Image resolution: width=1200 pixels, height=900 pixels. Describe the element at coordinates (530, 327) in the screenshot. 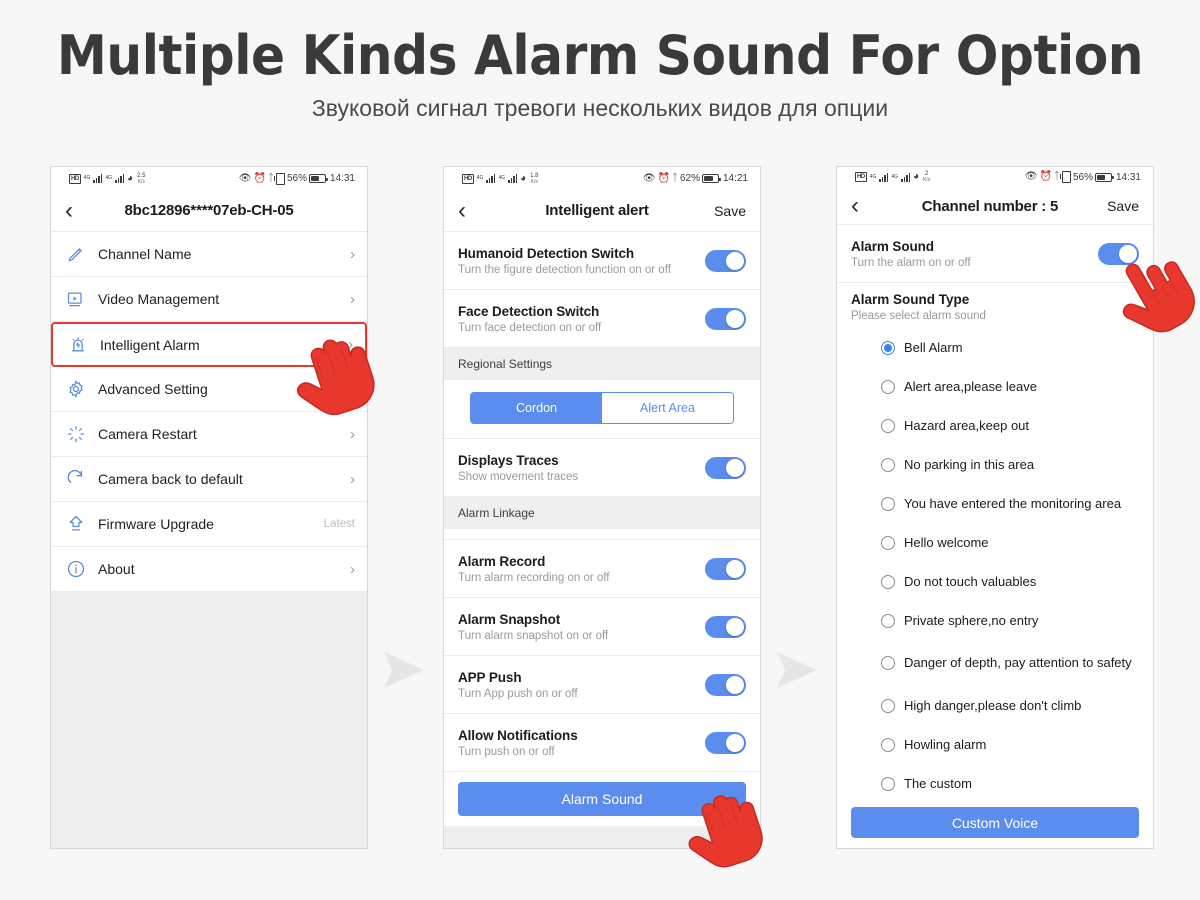

I see `setting-subtitle: Turn face detection on or off` at that location.